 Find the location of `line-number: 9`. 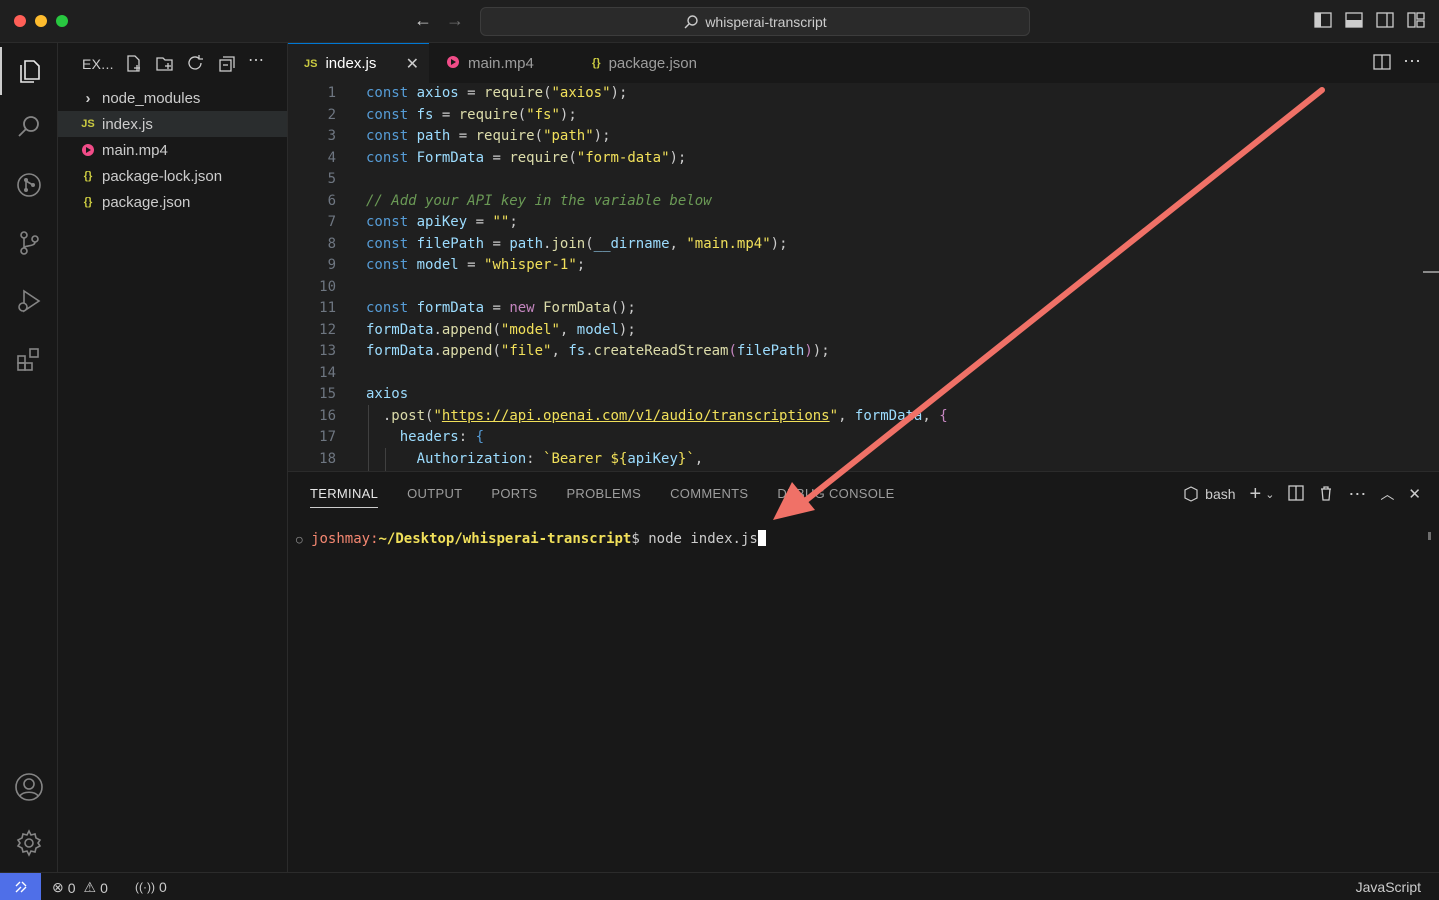

line-number: 9 is located at coordinates (331, 265).